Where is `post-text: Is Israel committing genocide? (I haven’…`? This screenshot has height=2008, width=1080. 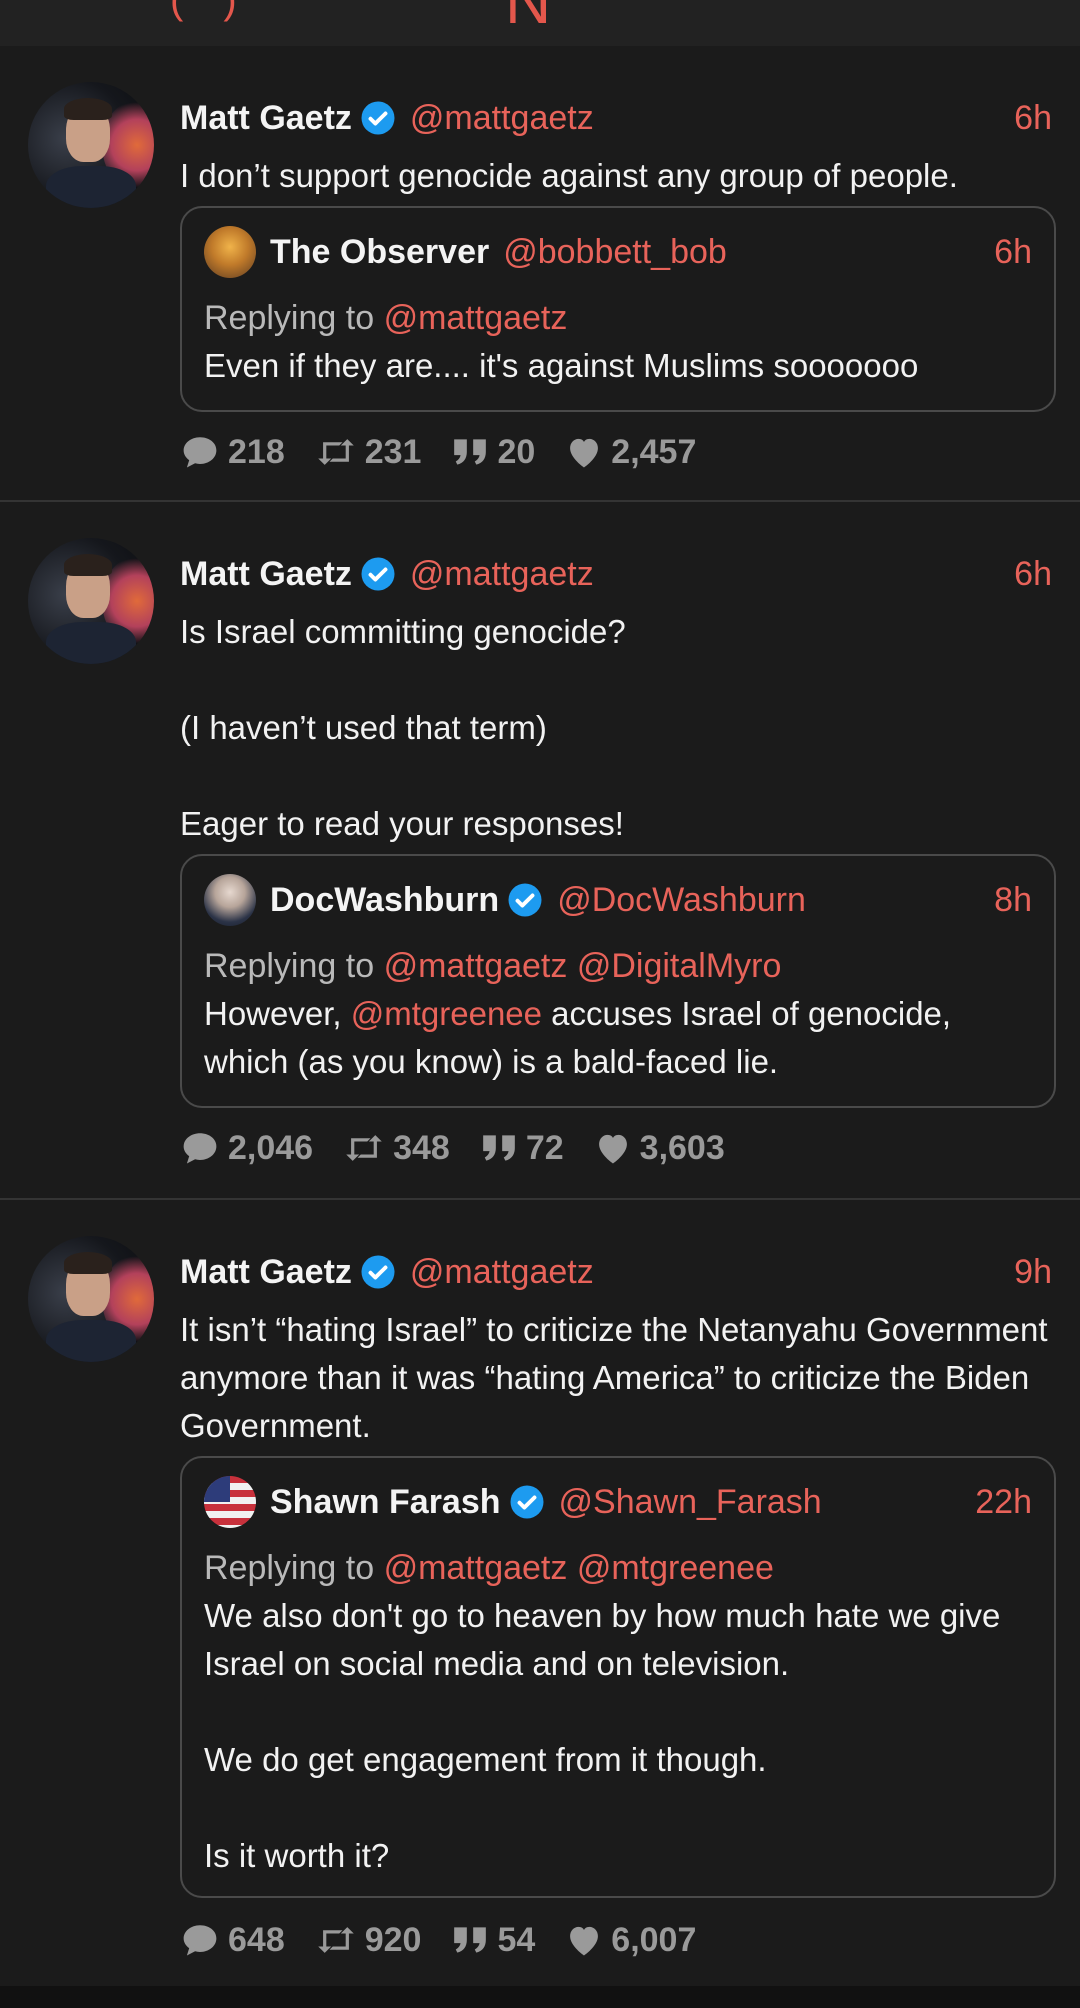 post-text: Is Israel committing genocide? (I haven’… is located at coordinates (403, 727).